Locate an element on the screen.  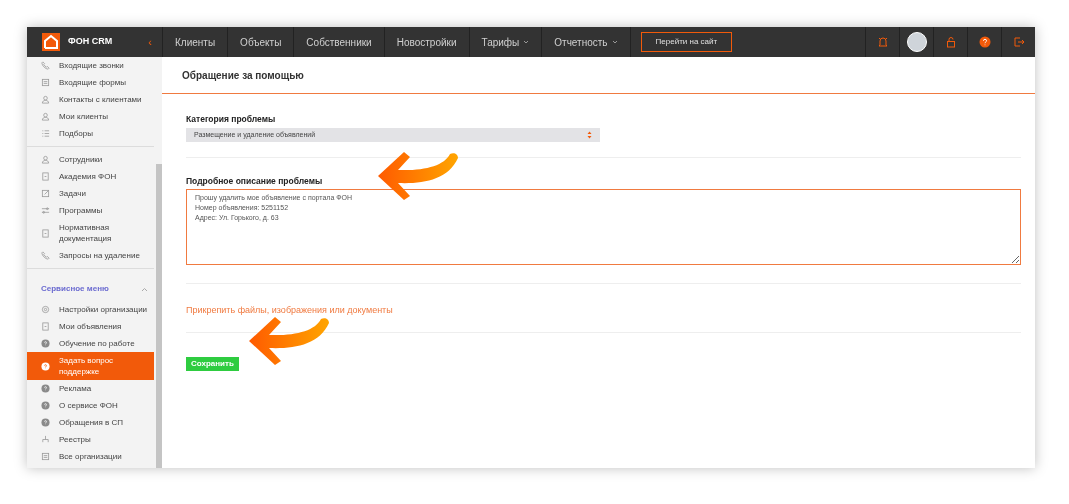
help-icon is located at coordinates (984, 42).